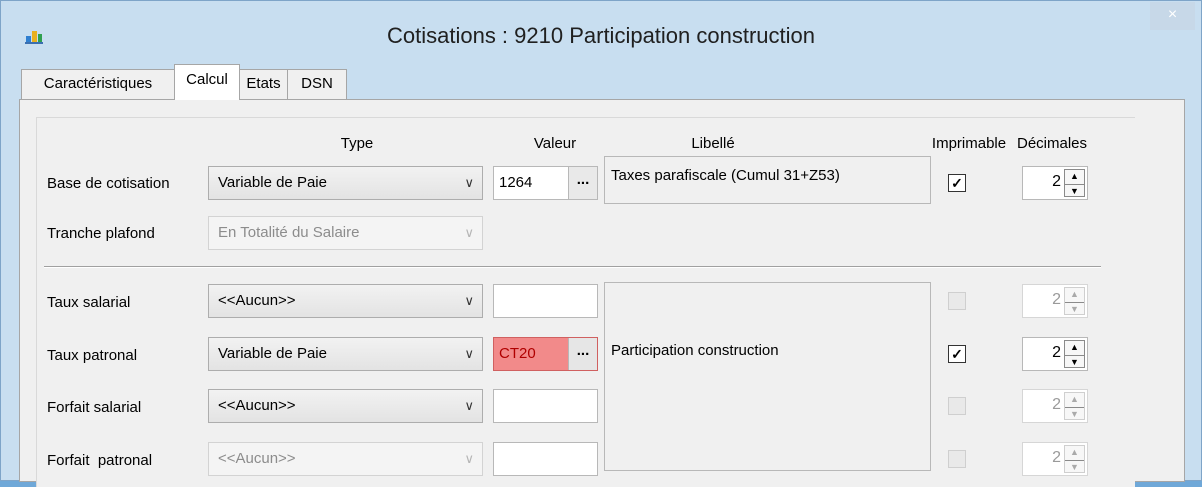  I want to click on taux-salarial-decimales-value: 2, so click(1056, 299).